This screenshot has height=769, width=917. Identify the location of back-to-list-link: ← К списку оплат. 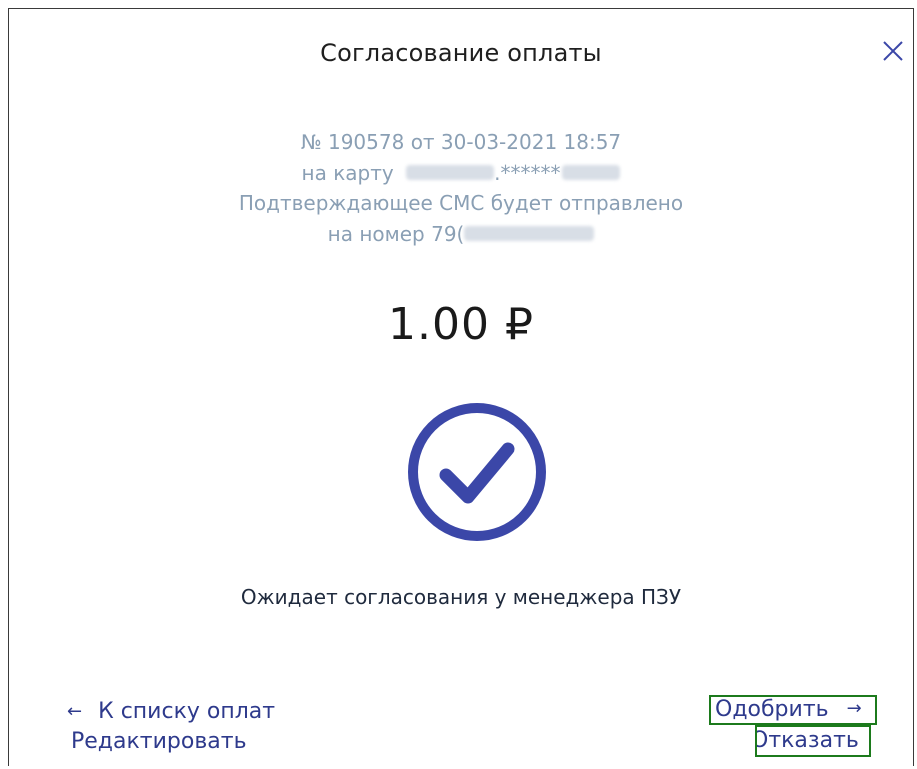
(171, 711).